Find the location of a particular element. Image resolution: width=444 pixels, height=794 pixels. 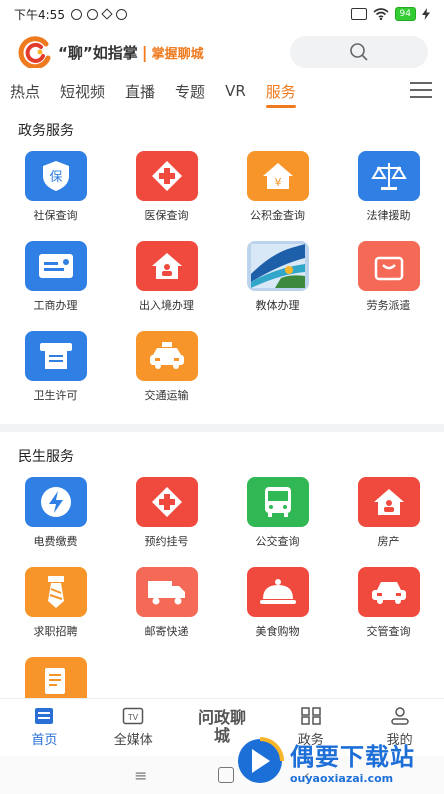

menu-nav-icon: ≡ is located at coordinates (140, 775).